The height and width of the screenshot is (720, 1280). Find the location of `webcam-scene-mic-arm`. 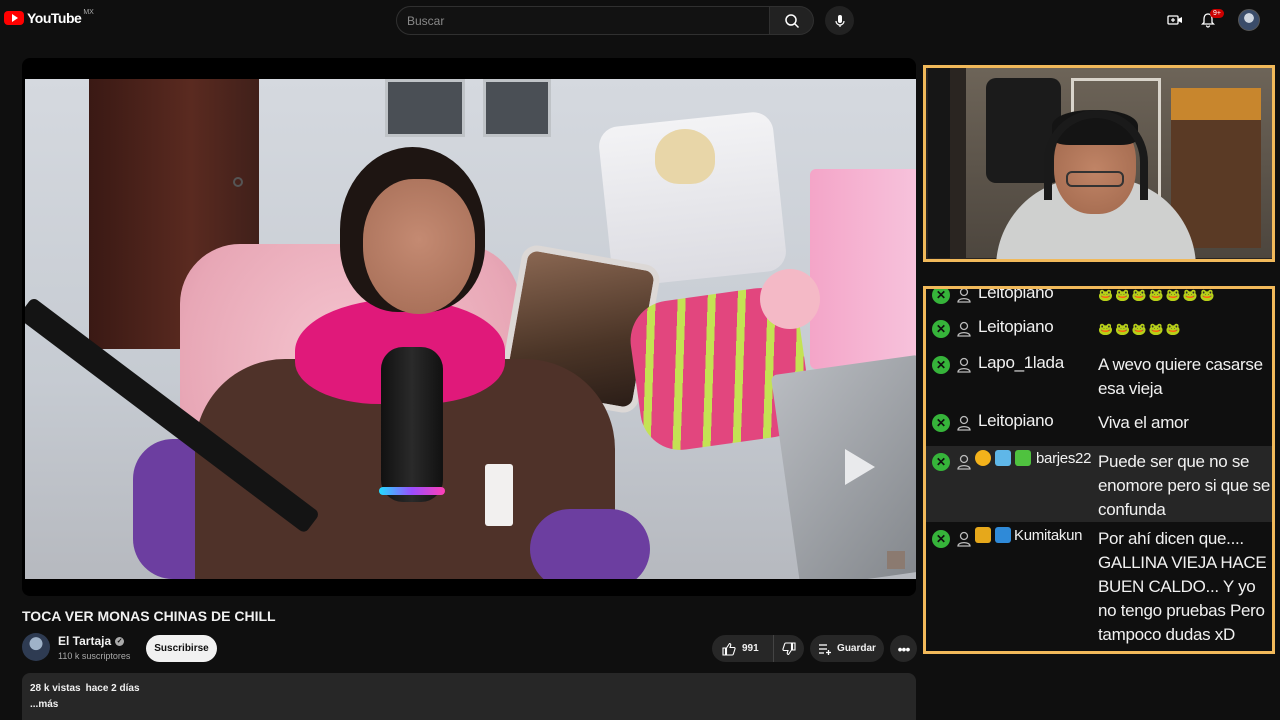

webcam-scene-mic-arm is located at coordinates (939, 163).